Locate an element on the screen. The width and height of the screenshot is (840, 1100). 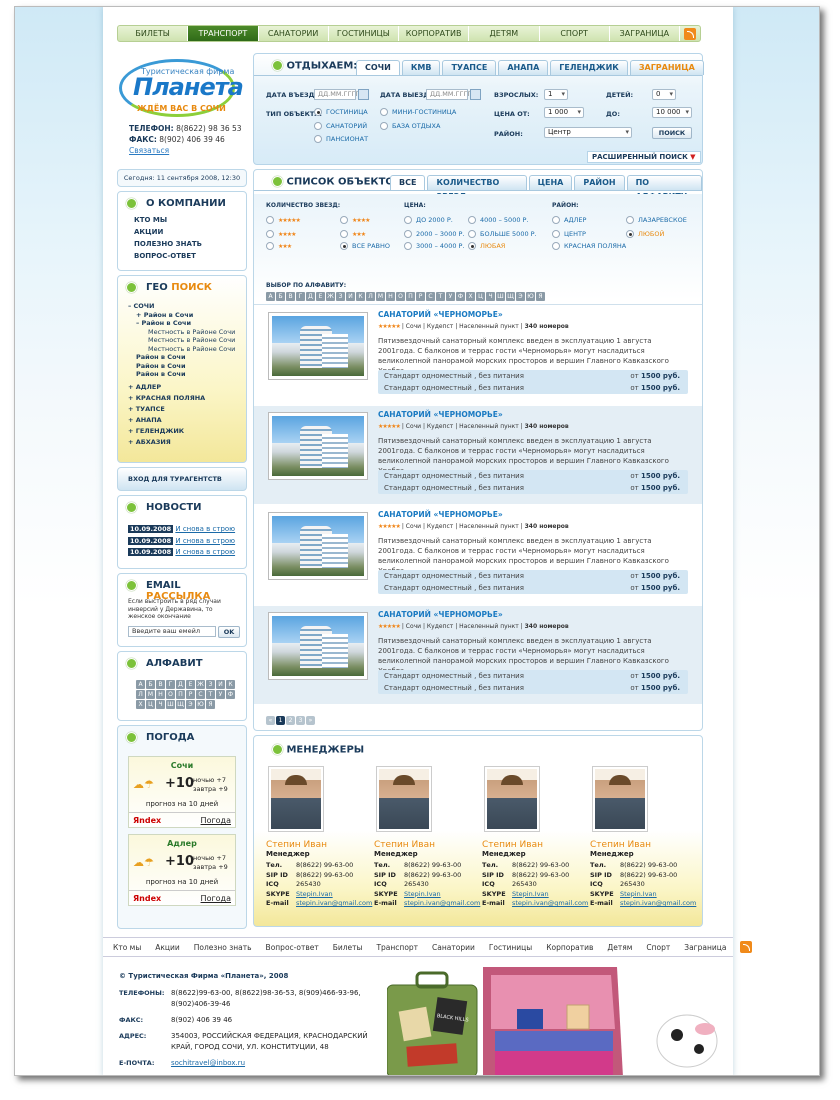
contact-link: Связаться is located at coordinates (149, 150).